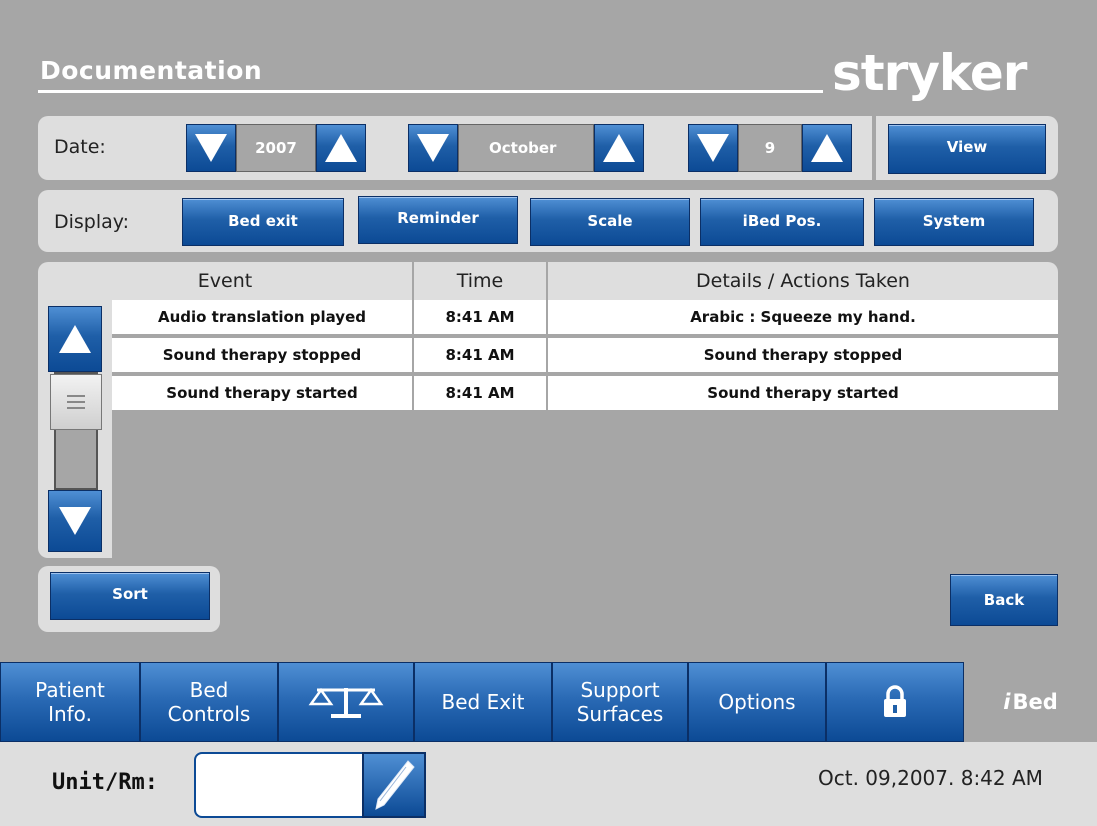 Image resolution: width=1097 pixels, height=826 pixels. I want to click on nav-tab-support-surfaces: Support Surfaces, so click(620, 702).